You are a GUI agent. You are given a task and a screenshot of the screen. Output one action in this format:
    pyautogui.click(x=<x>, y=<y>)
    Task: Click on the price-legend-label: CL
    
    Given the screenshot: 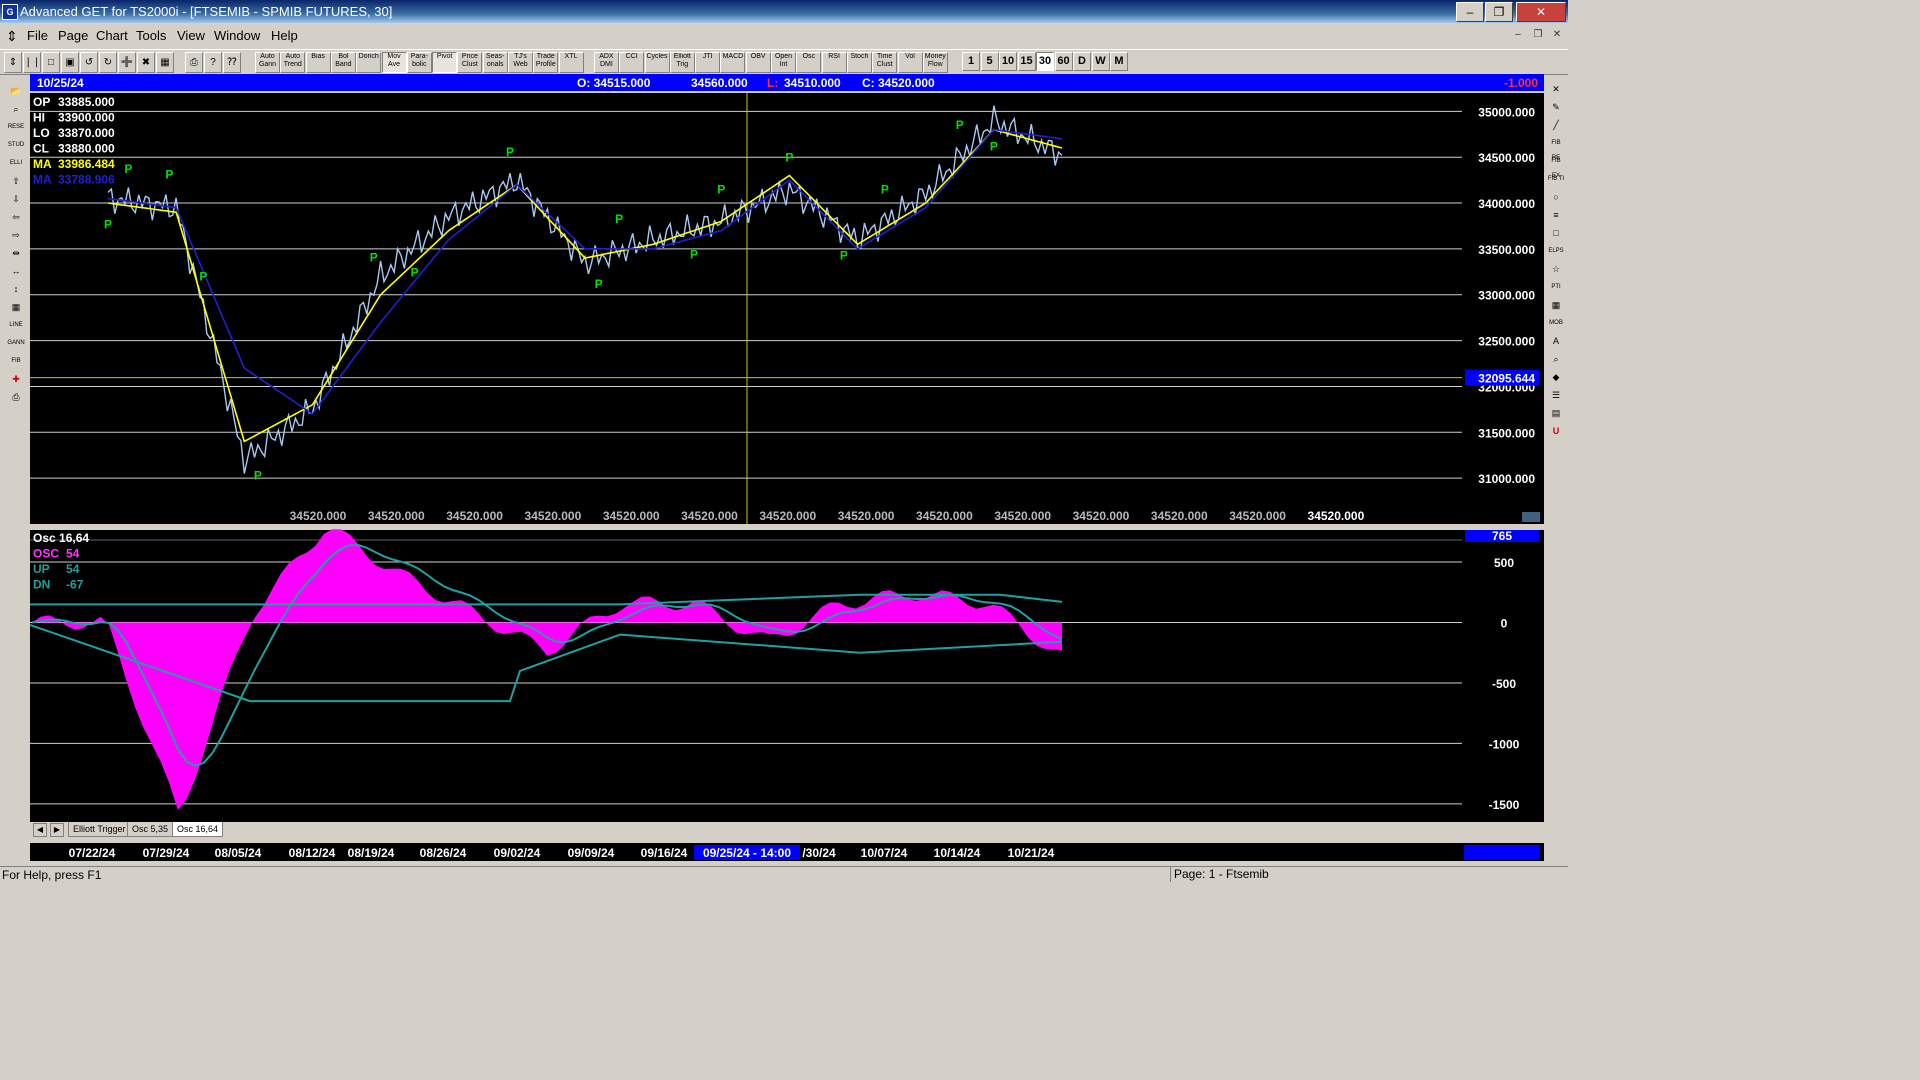 What is the action you would take?
    pyautogui.click(x=41, y=149)
    